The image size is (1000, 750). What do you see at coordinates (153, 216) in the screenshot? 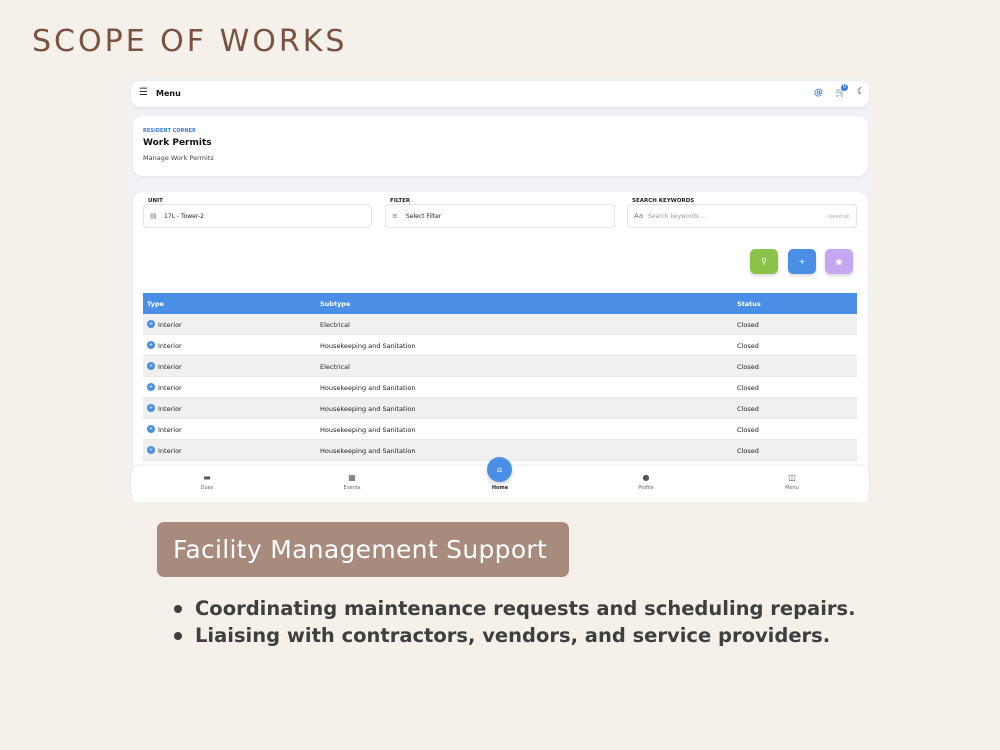
I see `building-icon: ▤` at bounding box center [153, 216].